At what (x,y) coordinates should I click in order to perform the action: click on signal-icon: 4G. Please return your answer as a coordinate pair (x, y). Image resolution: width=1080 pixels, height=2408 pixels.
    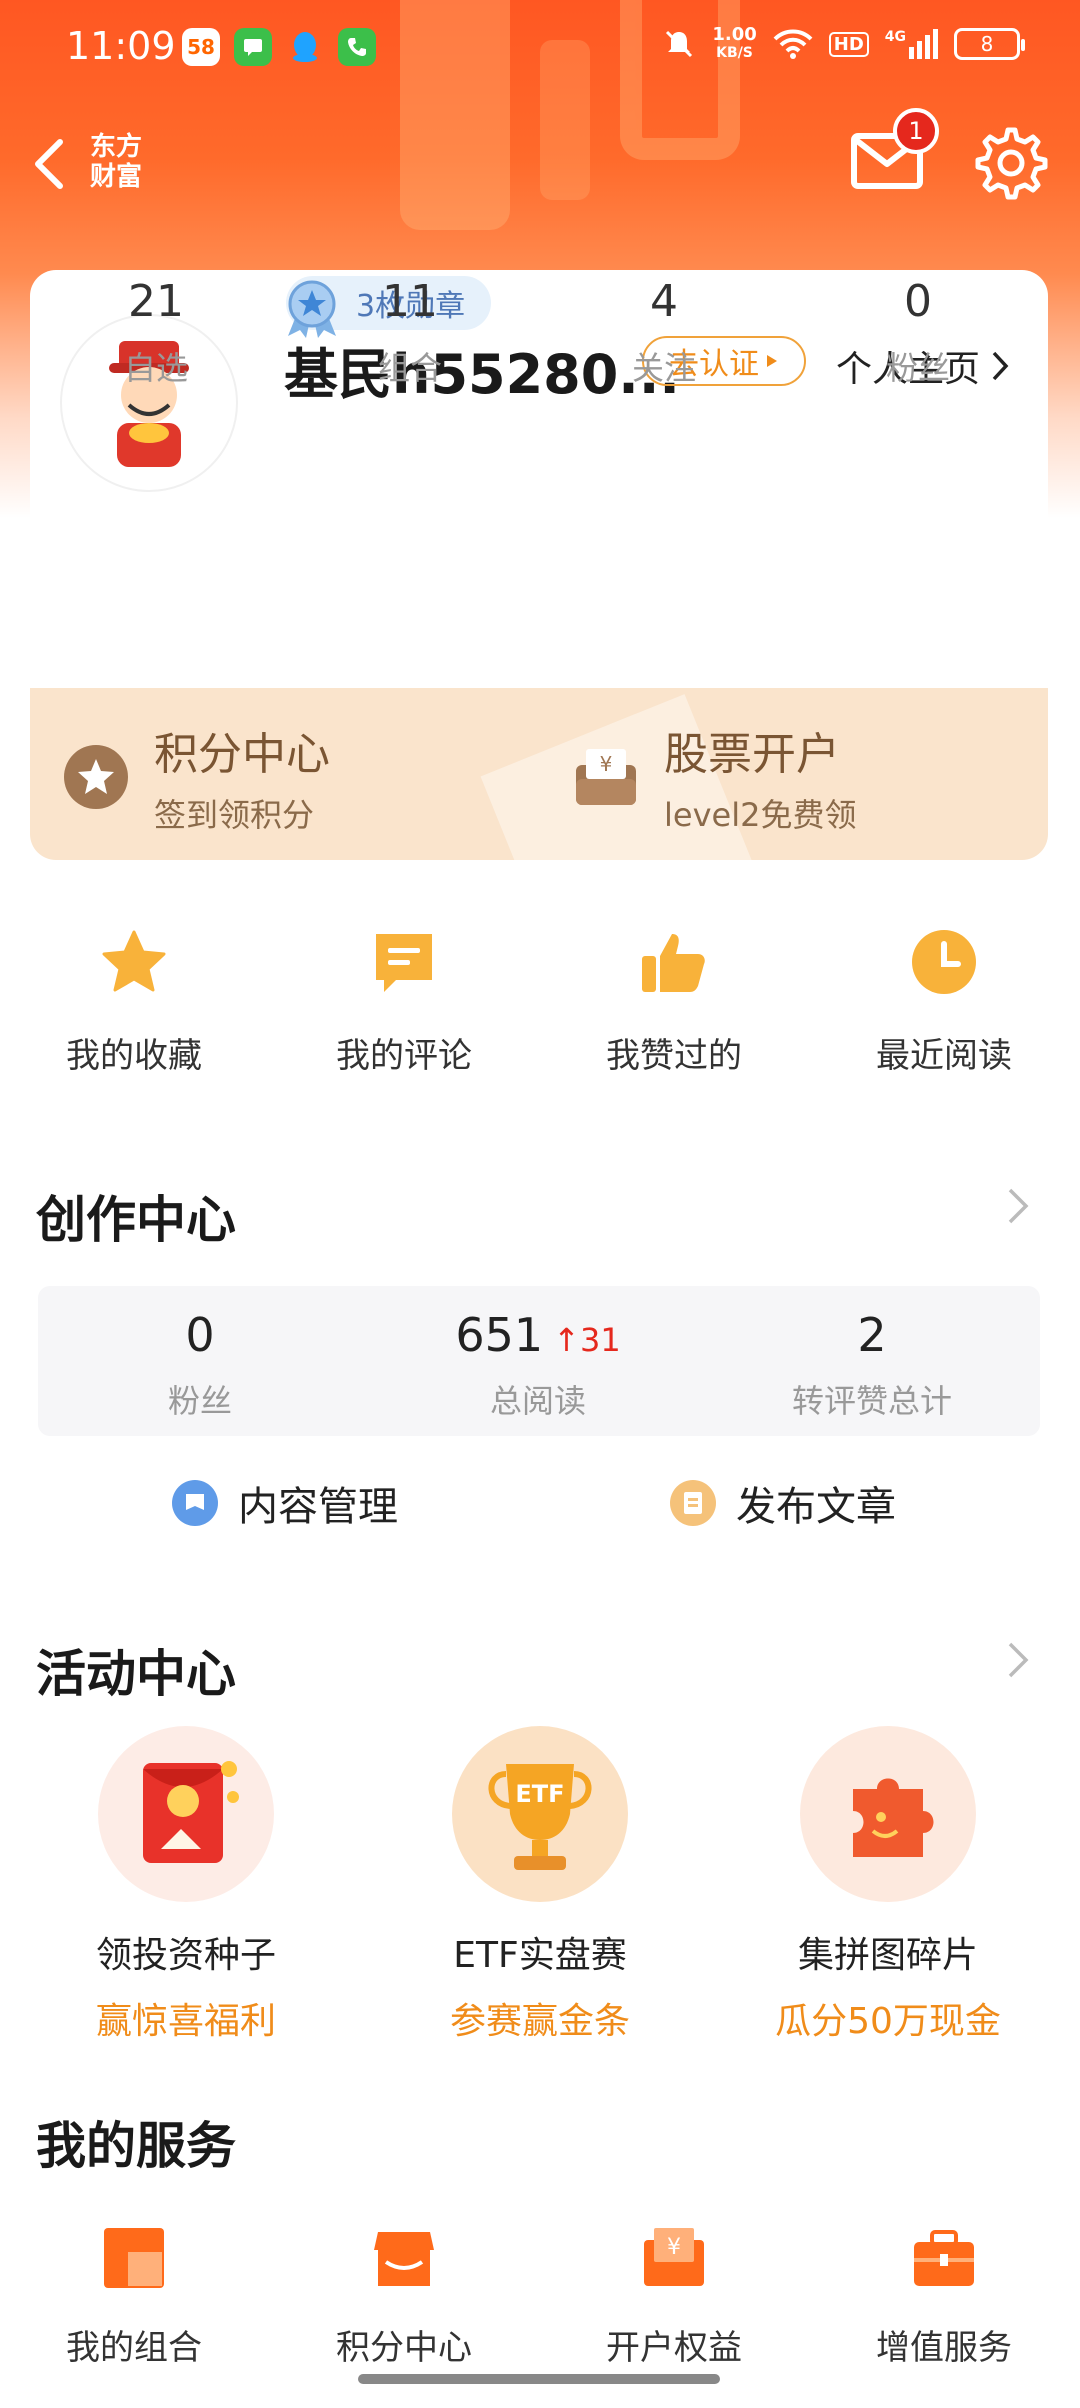
    Looking at the image, I should click on (911, 44).